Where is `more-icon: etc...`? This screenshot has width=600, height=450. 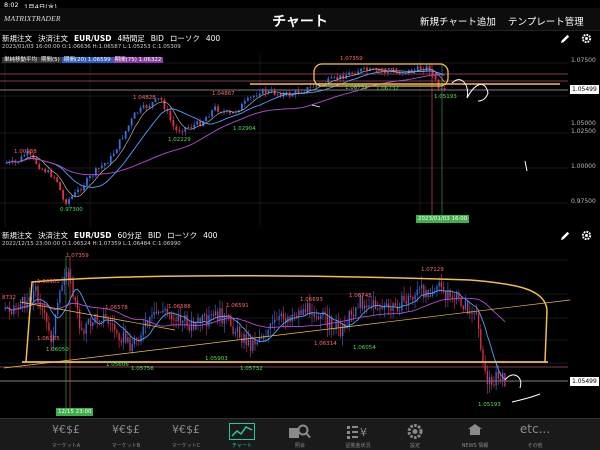 more-icon: etc... is located at coordinates (535, 429).